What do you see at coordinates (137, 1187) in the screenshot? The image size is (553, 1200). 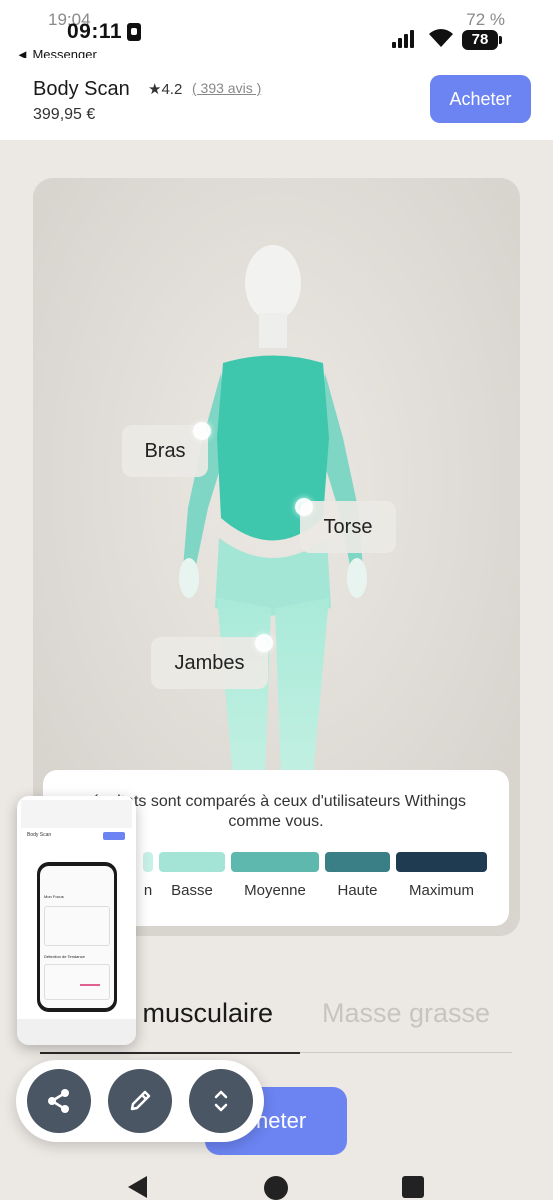 I see `nav-back-icon` at bounding box center [137, 1187].